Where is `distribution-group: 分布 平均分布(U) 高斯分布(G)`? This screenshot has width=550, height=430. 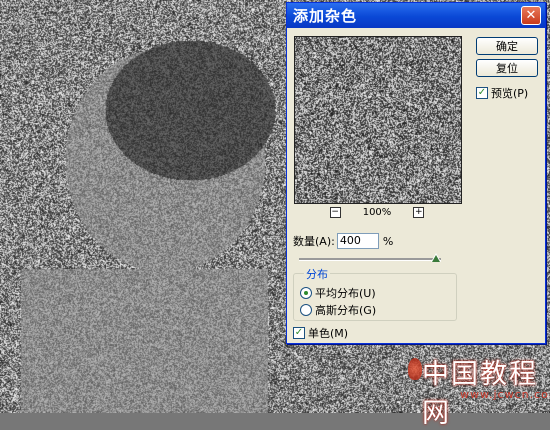 distribution-group: 分布 平均分布(U) 高斯分布(G) is located at coordinates (375, 297).